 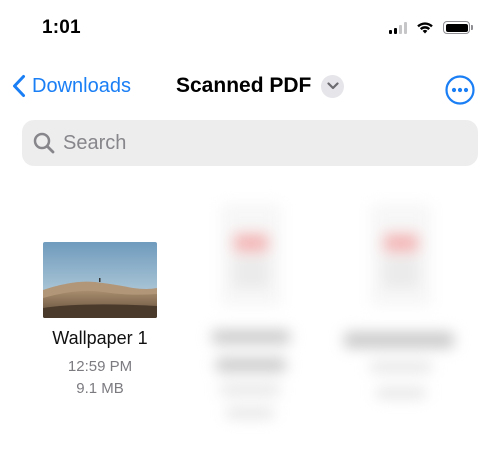 I want to click on file-name: Wallpaper 1, so click(x=100, y=338).